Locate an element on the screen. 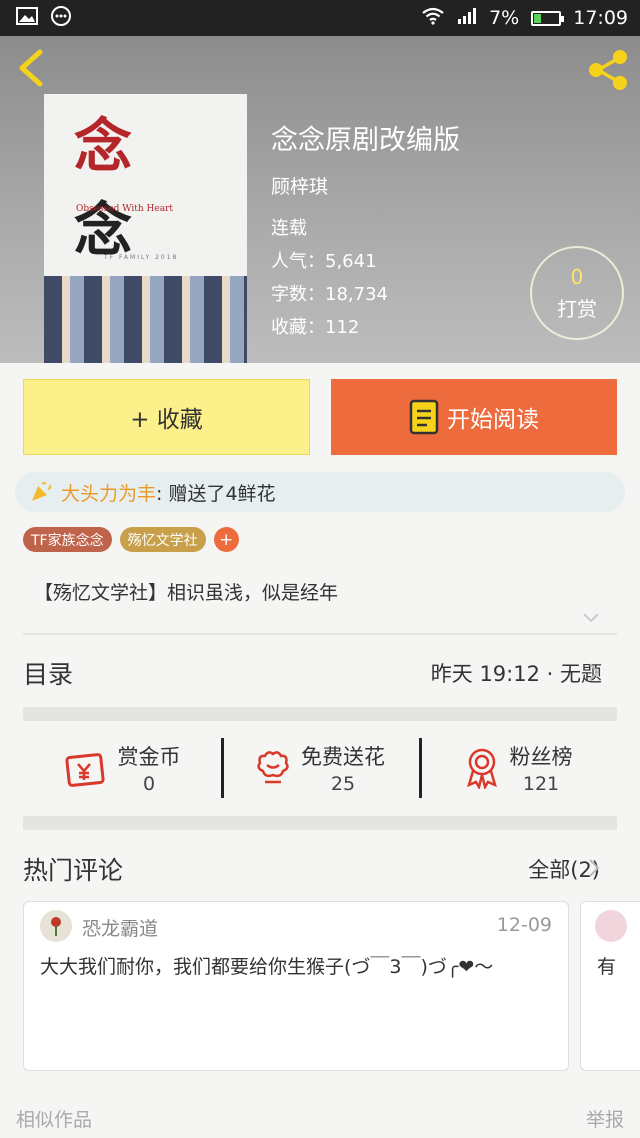  stat-label: 赏金币 is located at coordinates (149, 757).